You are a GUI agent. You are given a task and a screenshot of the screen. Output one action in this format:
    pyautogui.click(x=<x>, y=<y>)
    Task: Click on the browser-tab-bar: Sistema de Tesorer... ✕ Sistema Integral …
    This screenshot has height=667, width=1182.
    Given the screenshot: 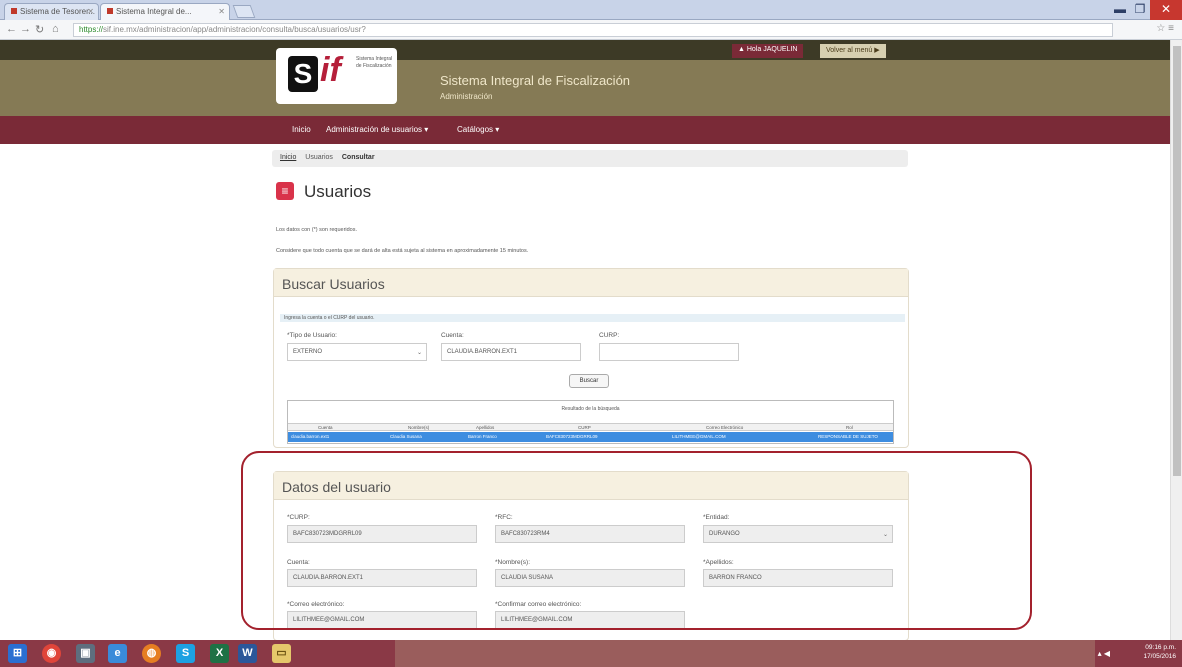 What is the action you would take?
    pyautogui.click(x=591, y=10)
    